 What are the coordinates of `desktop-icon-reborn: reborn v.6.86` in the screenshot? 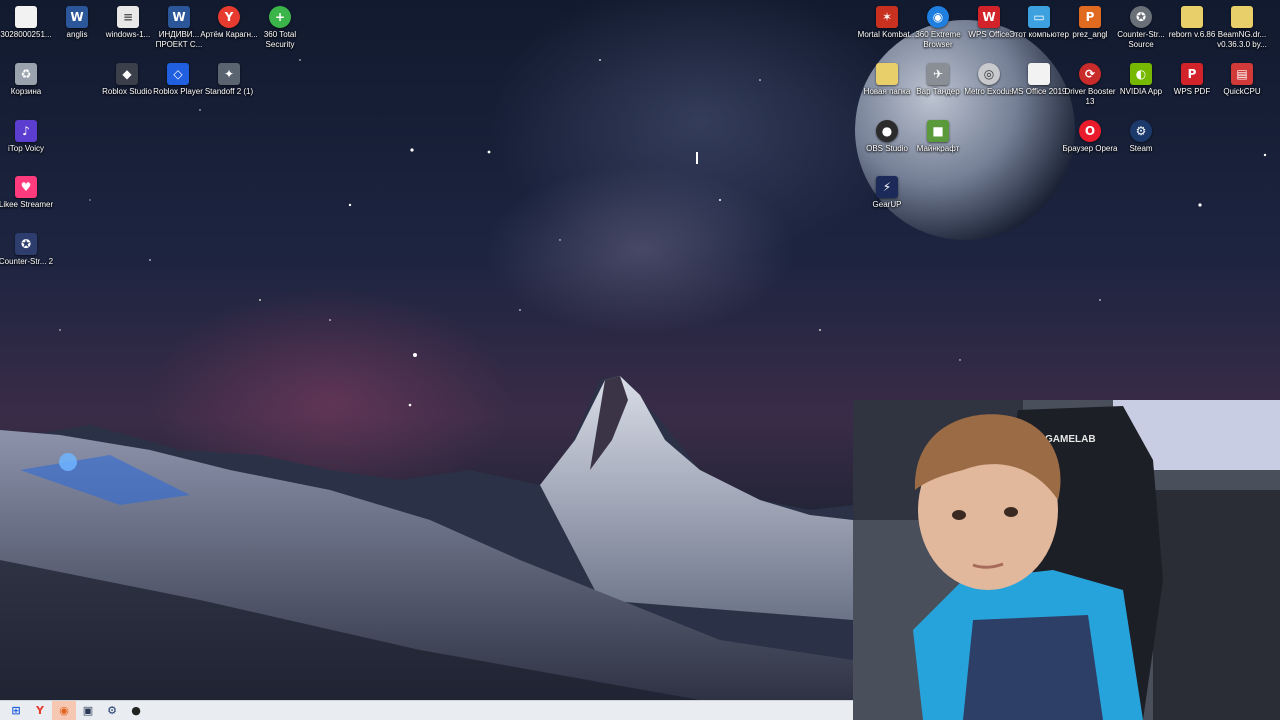 It's located at (1192, 23).